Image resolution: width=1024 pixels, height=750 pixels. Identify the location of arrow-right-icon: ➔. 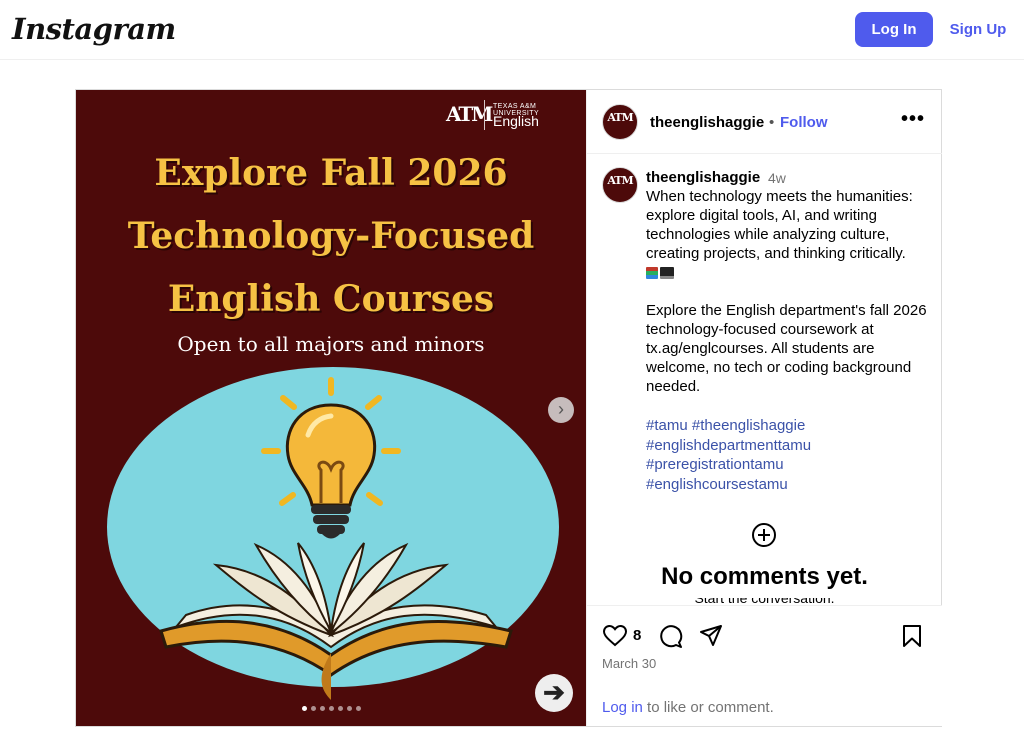
(554, 693).